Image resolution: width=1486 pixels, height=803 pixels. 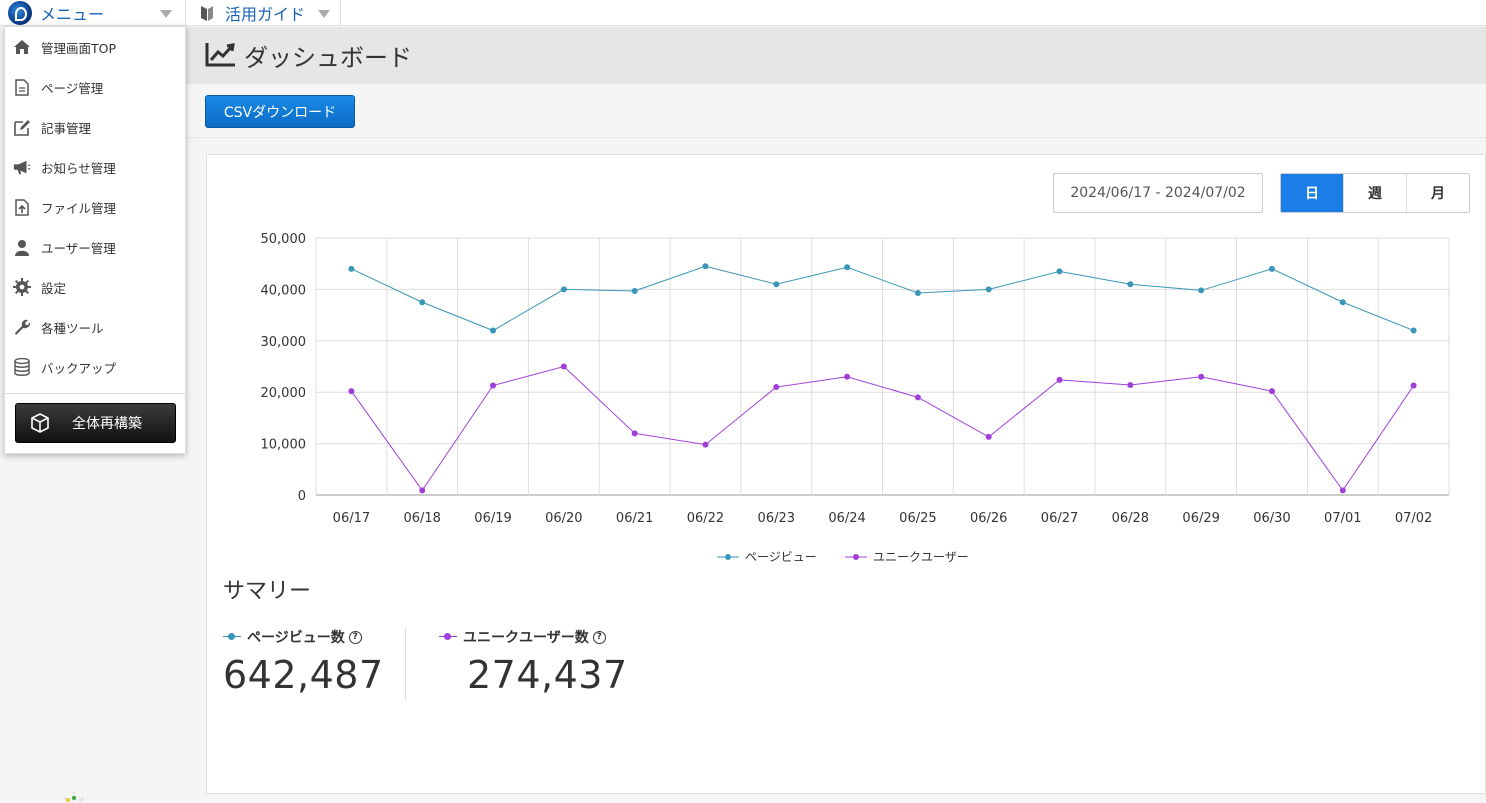 What do you see at coordinates (1271, 518) in the screenshot?
I see `x-tick-label: 06/30` at bounding box center [1271, 518].